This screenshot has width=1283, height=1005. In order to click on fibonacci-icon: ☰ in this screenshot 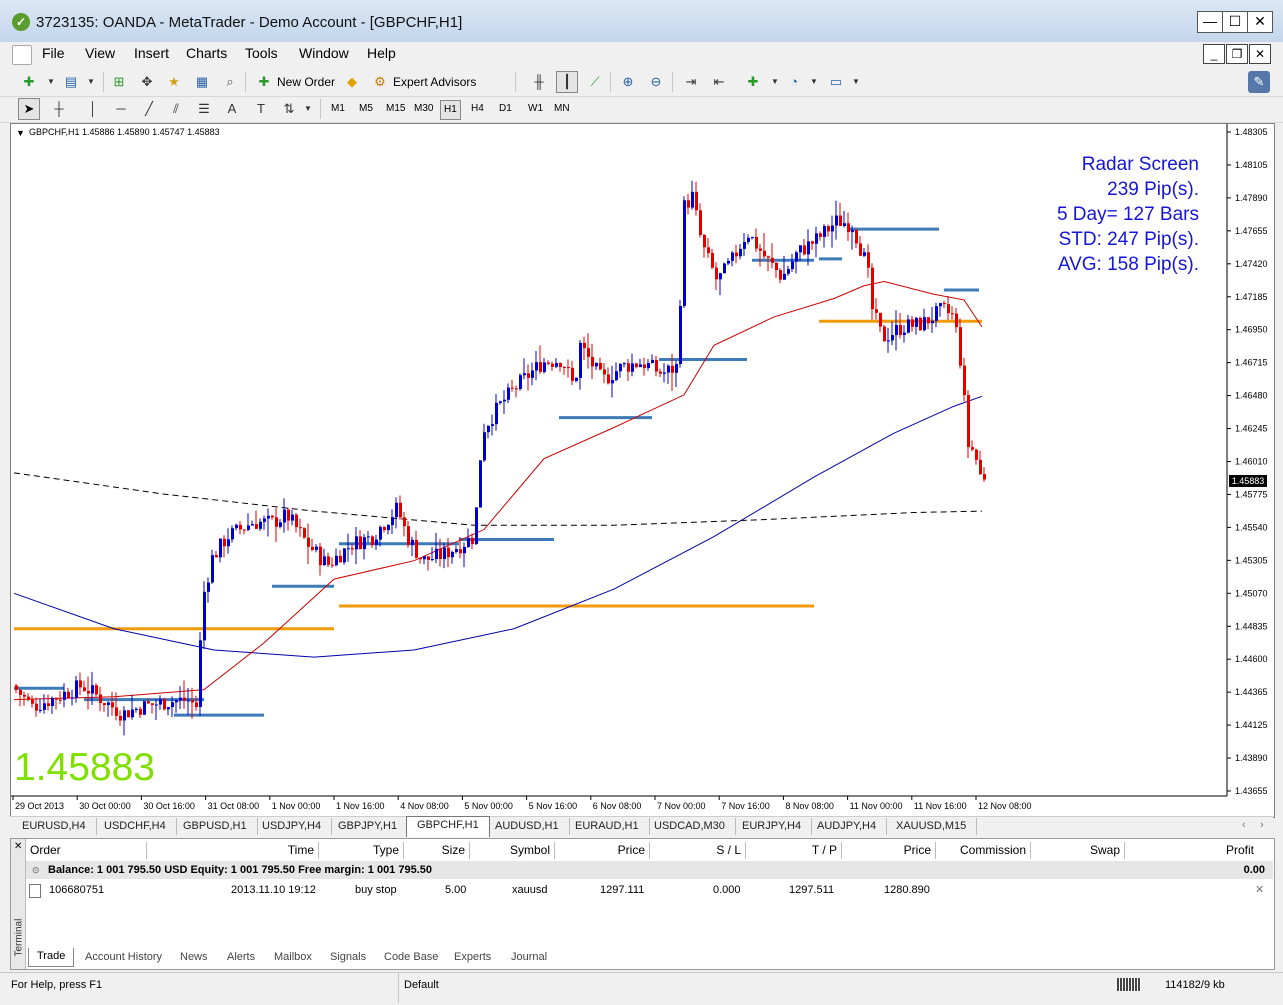, I will do `click(204, 109)`.